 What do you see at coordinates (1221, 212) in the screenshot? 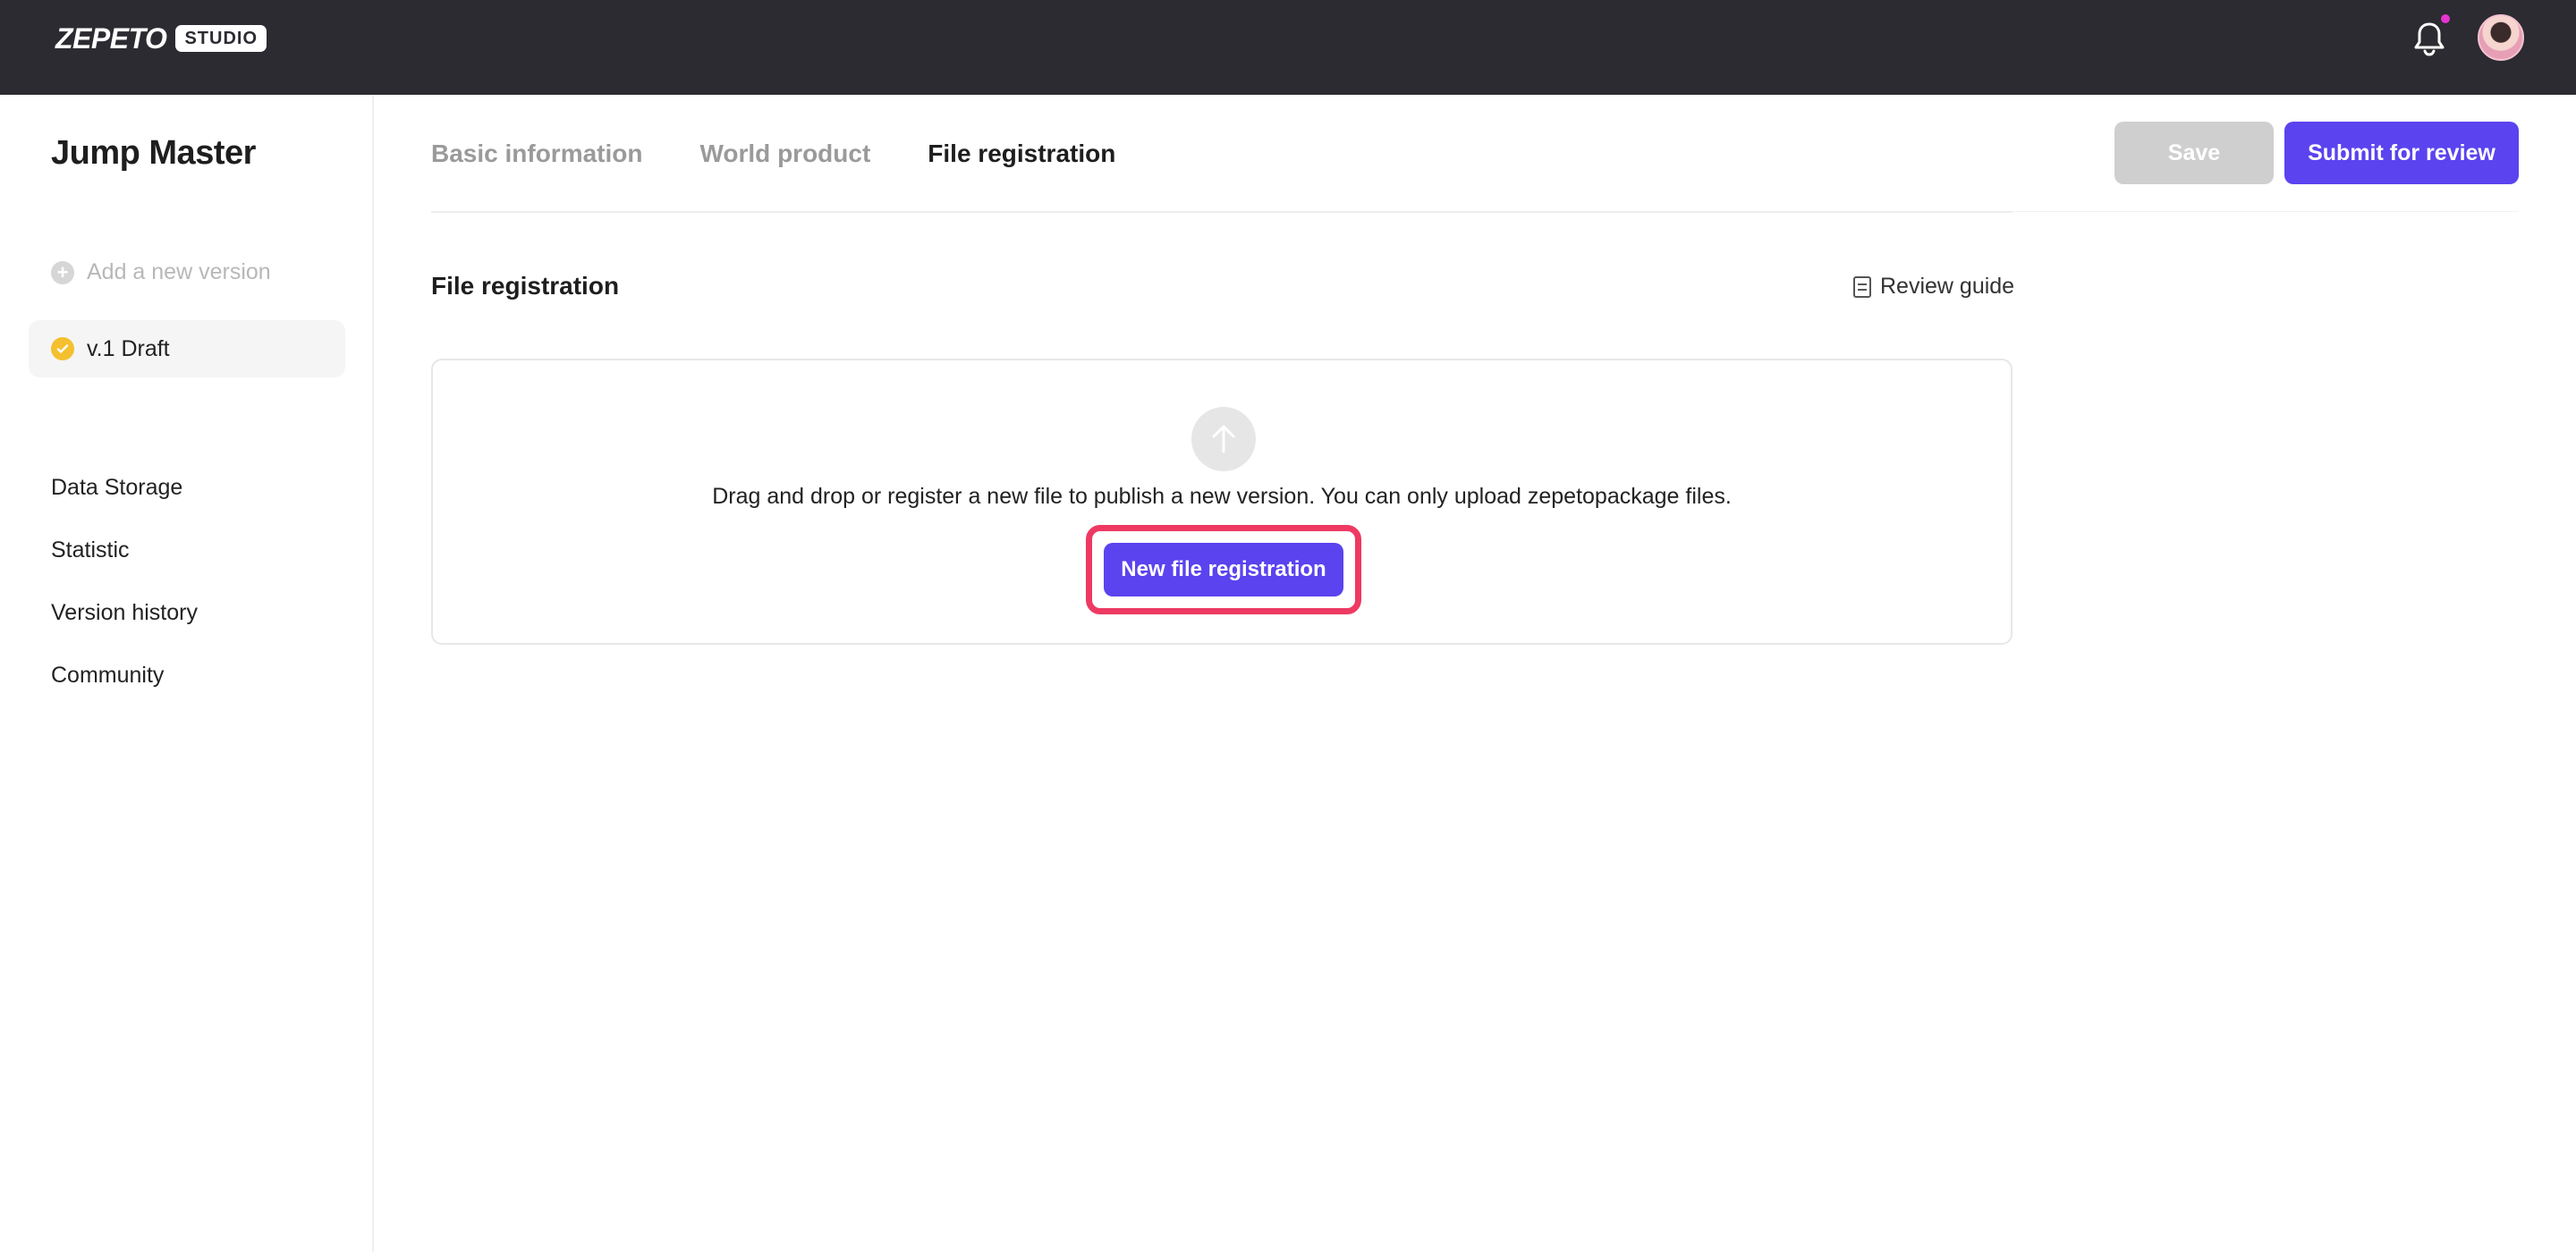
I see `header-divider` at bounding box center [1221, 212].